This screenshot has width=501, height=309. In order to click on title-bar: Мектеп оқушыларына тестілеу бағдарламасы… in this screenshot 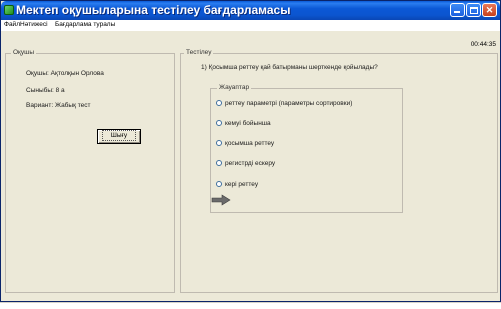, I will do `click(250, 10)`.